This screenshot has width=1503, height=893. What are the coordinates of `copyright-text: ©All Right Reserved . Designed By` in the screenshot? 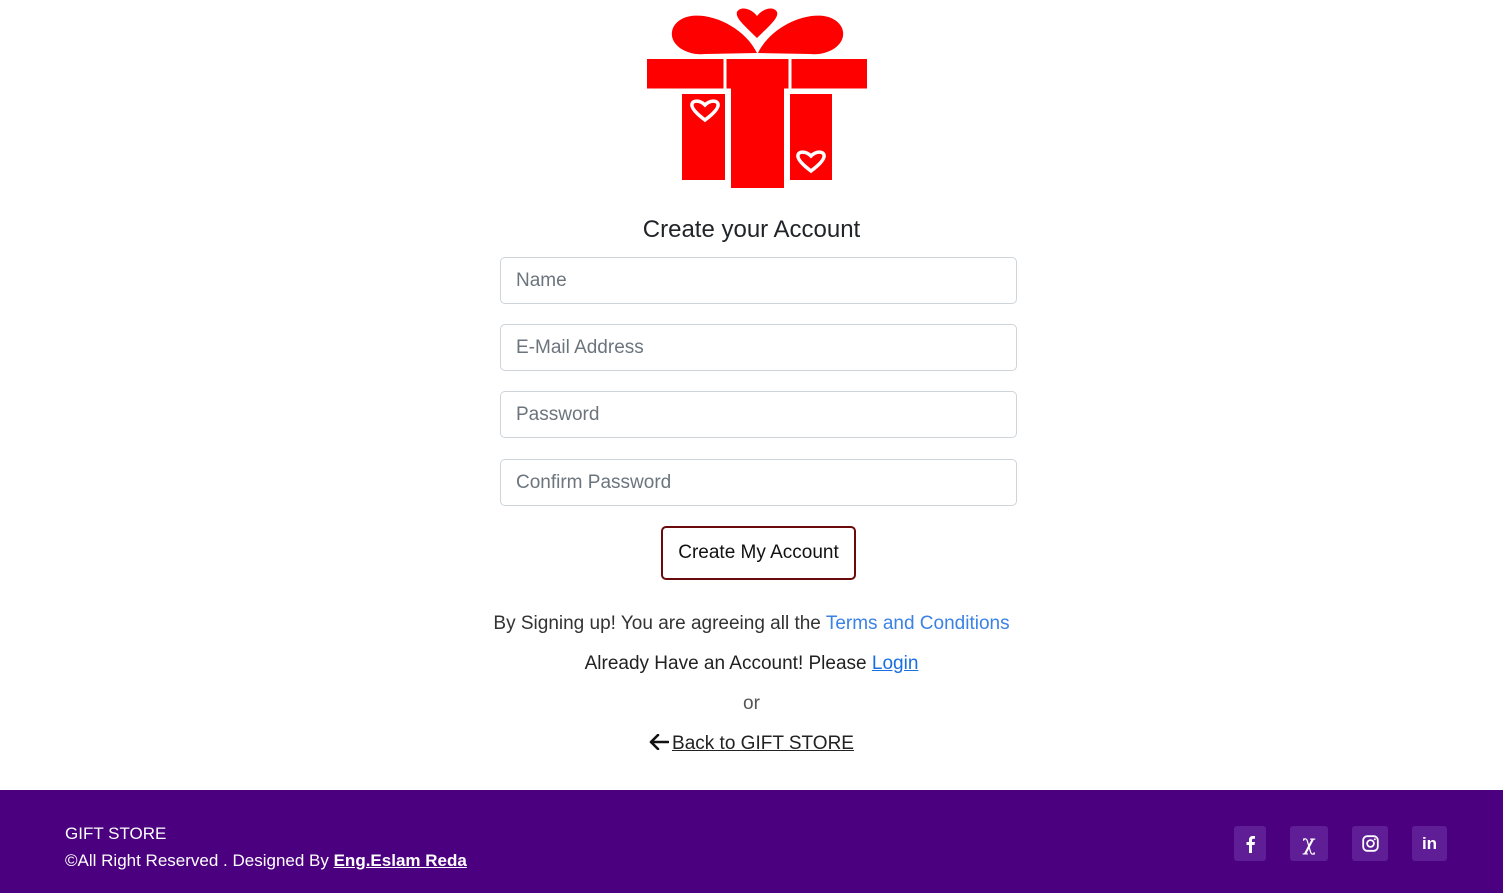 It's located at (199, 860).